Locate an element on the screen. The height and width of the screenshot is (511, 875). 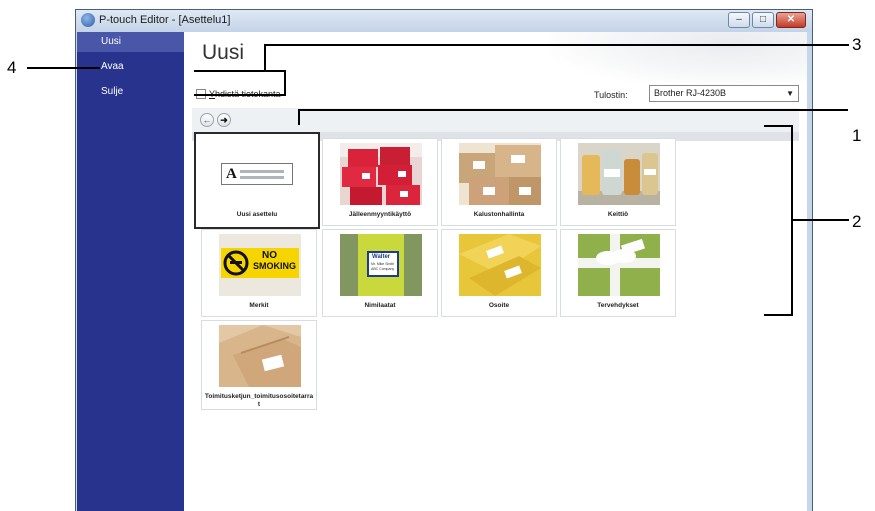
template-tile-new-layout: A Uusi asettelu is located at coordinates (257, 180).